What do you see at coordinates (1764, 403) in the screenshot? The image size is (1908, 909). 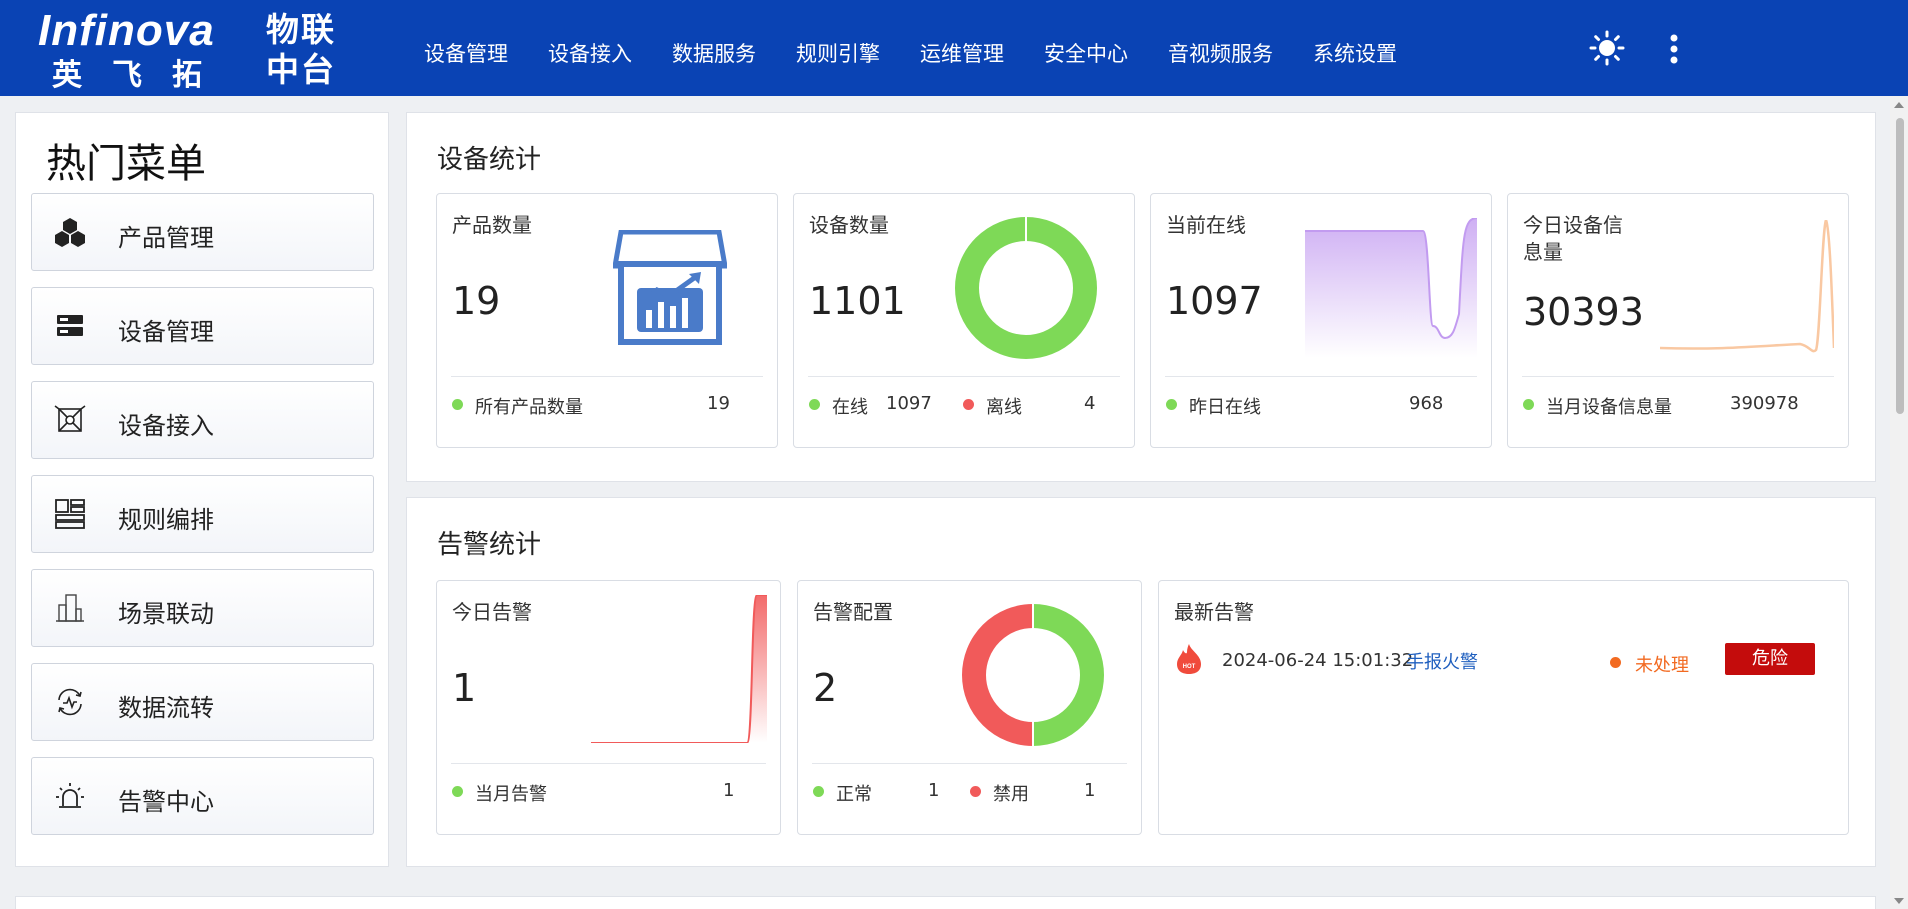 I see `legend-value: 390978` at bounding box center [1764, 403].